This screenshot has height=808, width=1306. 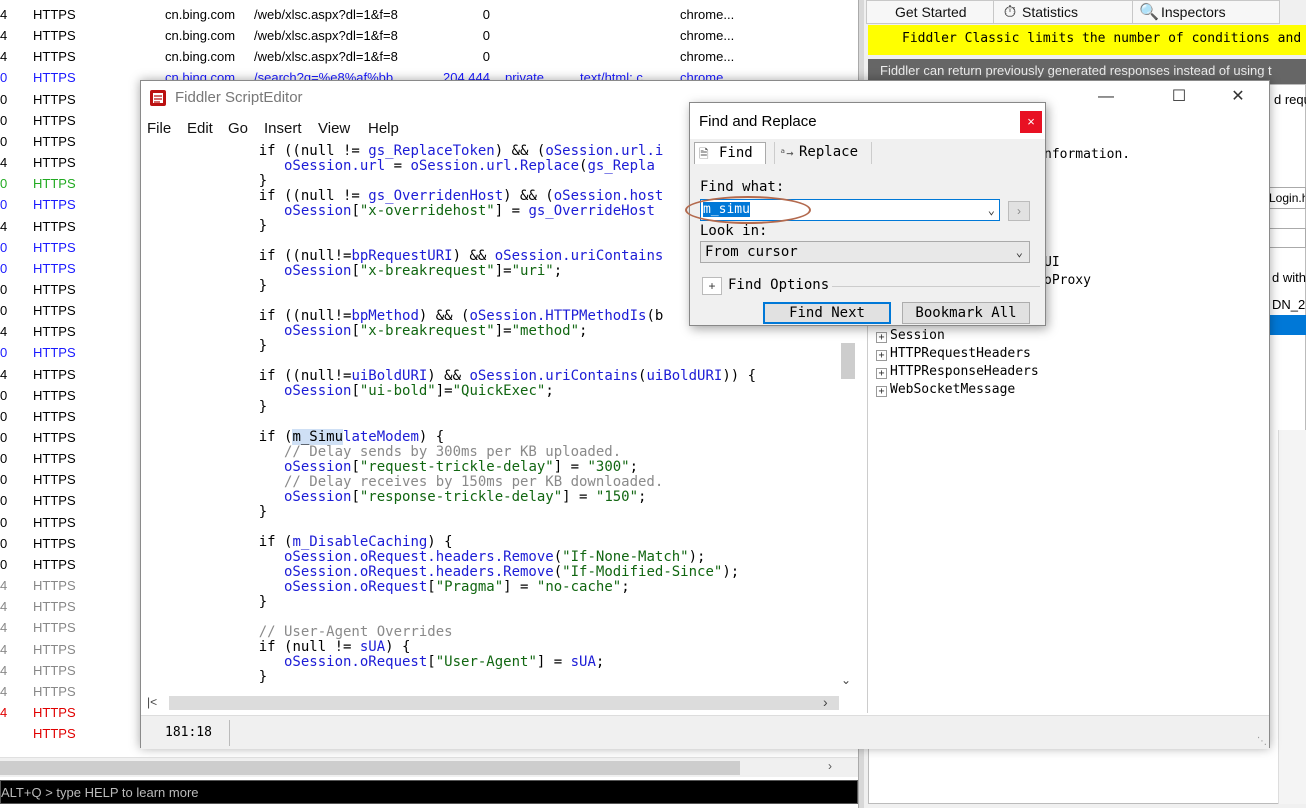 I want to click on code-token: oSession.oRequest, so click(x=326, y=662).